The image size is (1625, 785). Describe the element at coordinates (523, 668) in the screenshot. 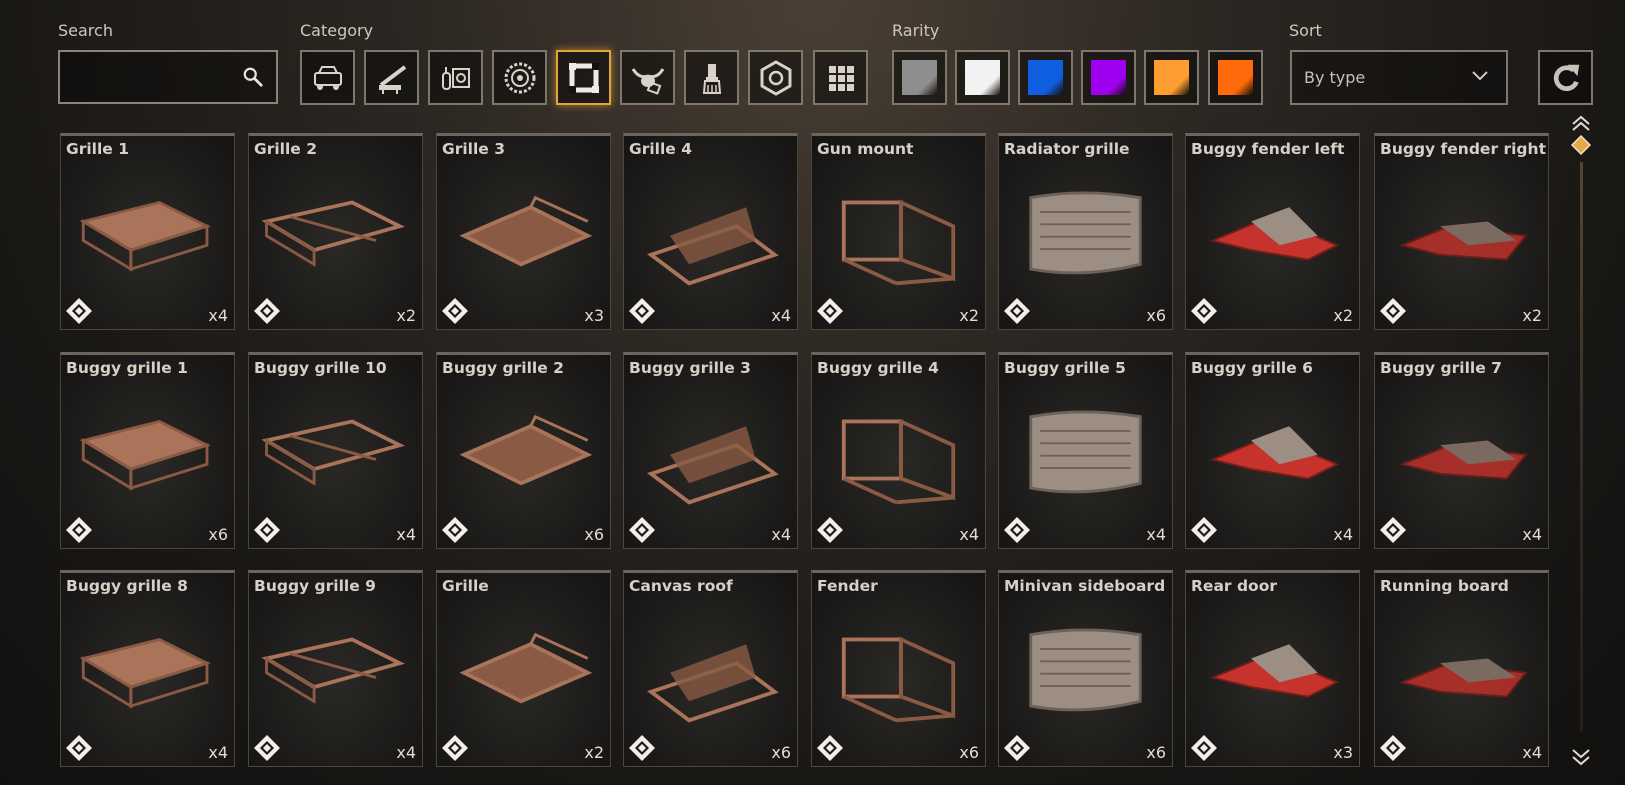

I see `item-card: Grille x2` at that location.